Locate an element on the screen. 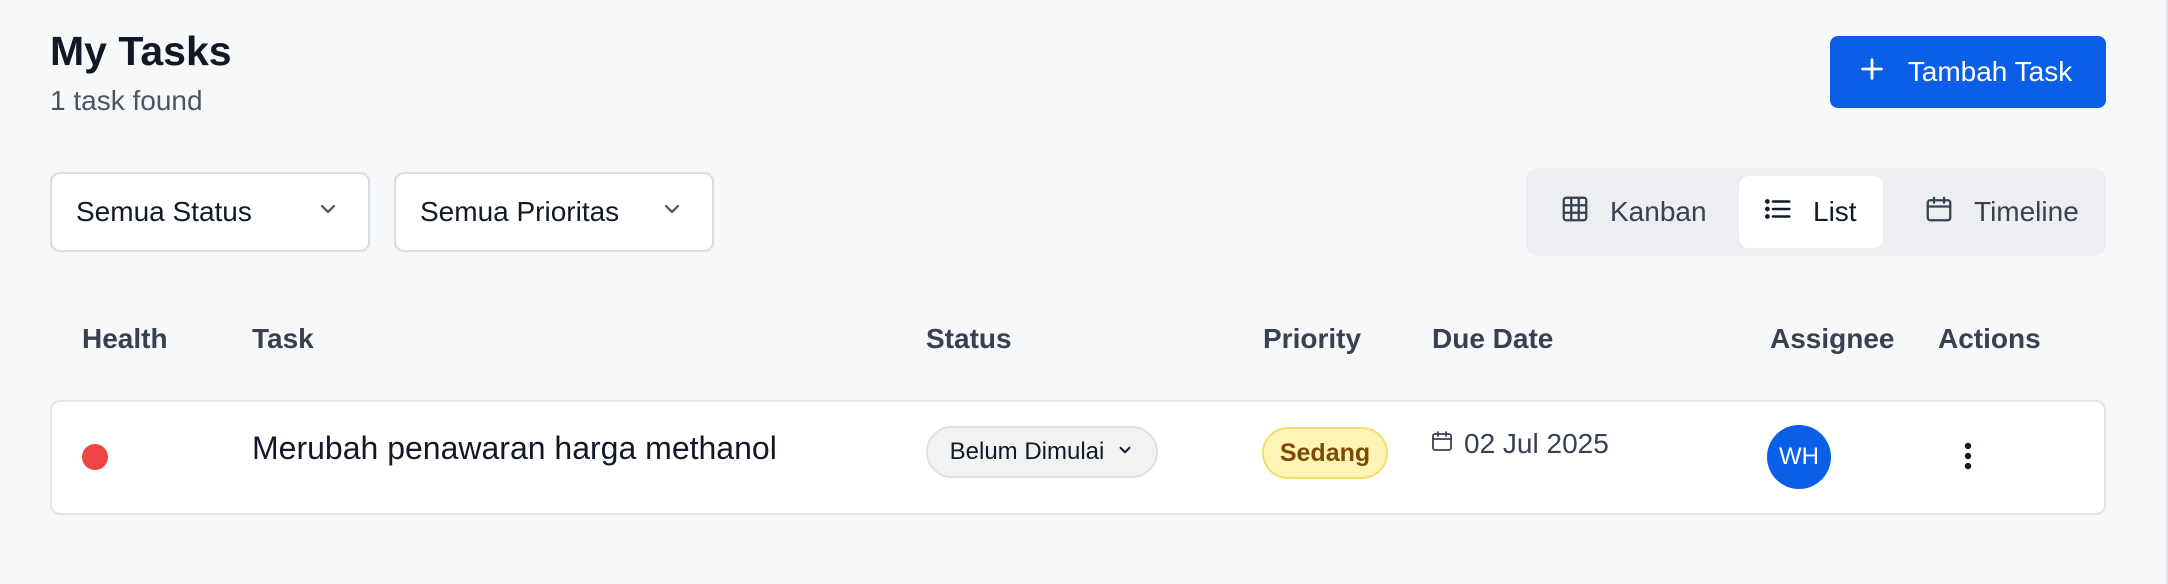 The width and height of the screenshot is (2168, 584). column-header-priority: Priority is located at coordinates (1312, 338).